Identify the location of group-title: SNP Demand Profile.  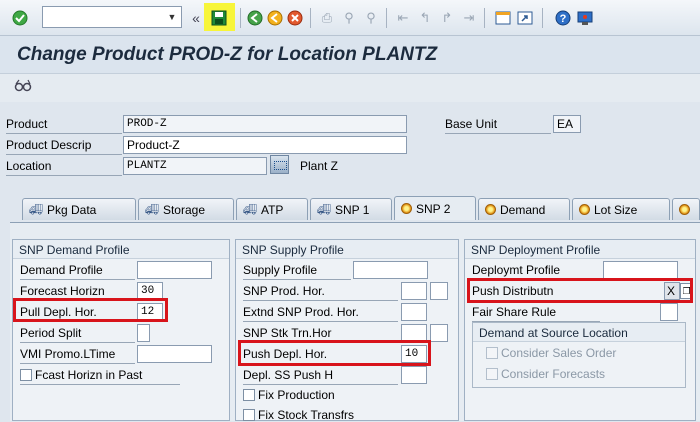
(121, 249).